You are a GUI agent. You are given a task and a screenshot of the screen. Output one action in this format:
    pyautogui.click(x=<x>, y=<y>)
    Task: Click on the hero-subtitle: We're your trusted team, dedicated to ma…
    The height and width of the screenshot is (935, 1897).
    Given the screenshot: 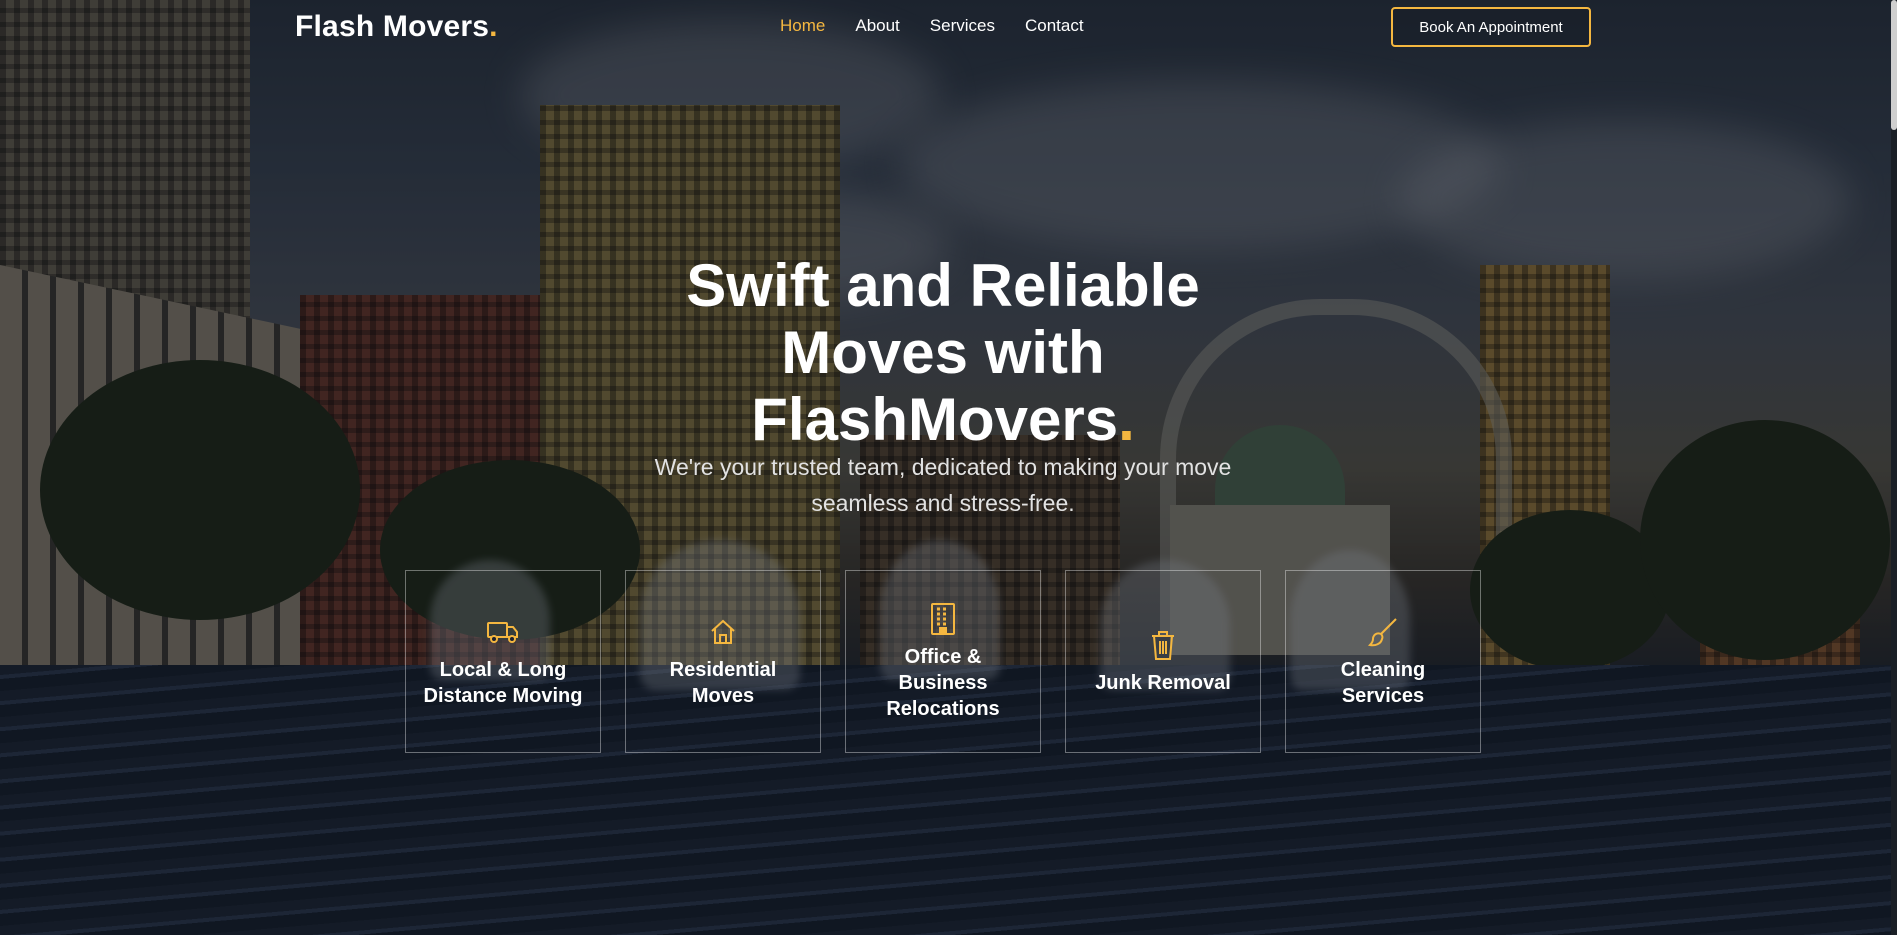 What is the action you would take?
    pyautogui.click(x=943, y=485)
    